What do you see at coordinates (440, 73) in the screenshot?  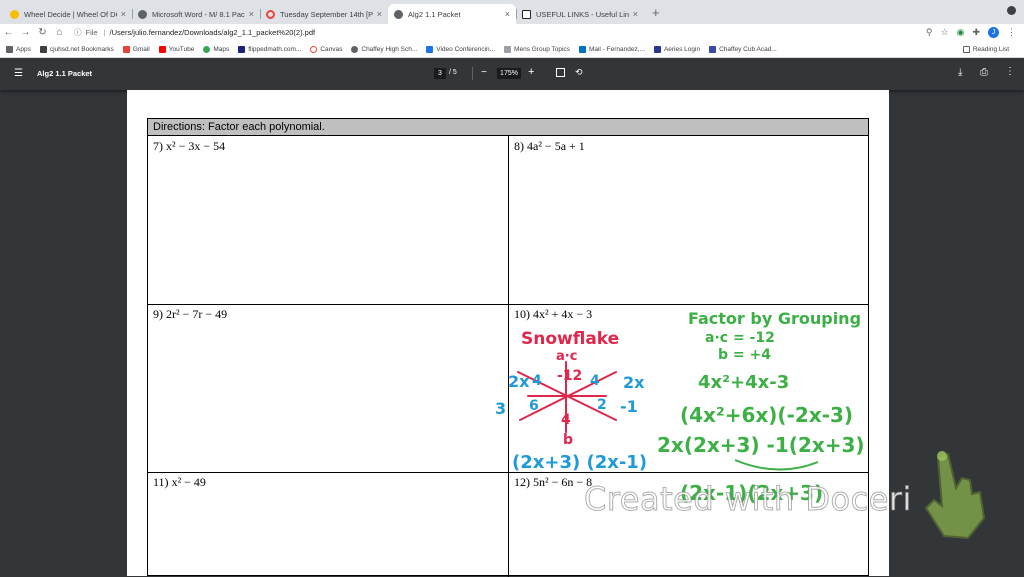 I see `page-number-input: 3` at bounding box center [440, 73].